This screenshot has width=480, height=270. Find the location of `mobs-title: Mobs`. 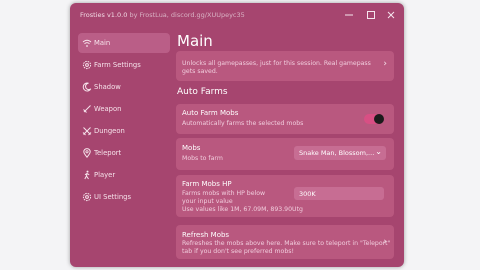

mobs-title: Mobs is located at coordinates (191, 148).